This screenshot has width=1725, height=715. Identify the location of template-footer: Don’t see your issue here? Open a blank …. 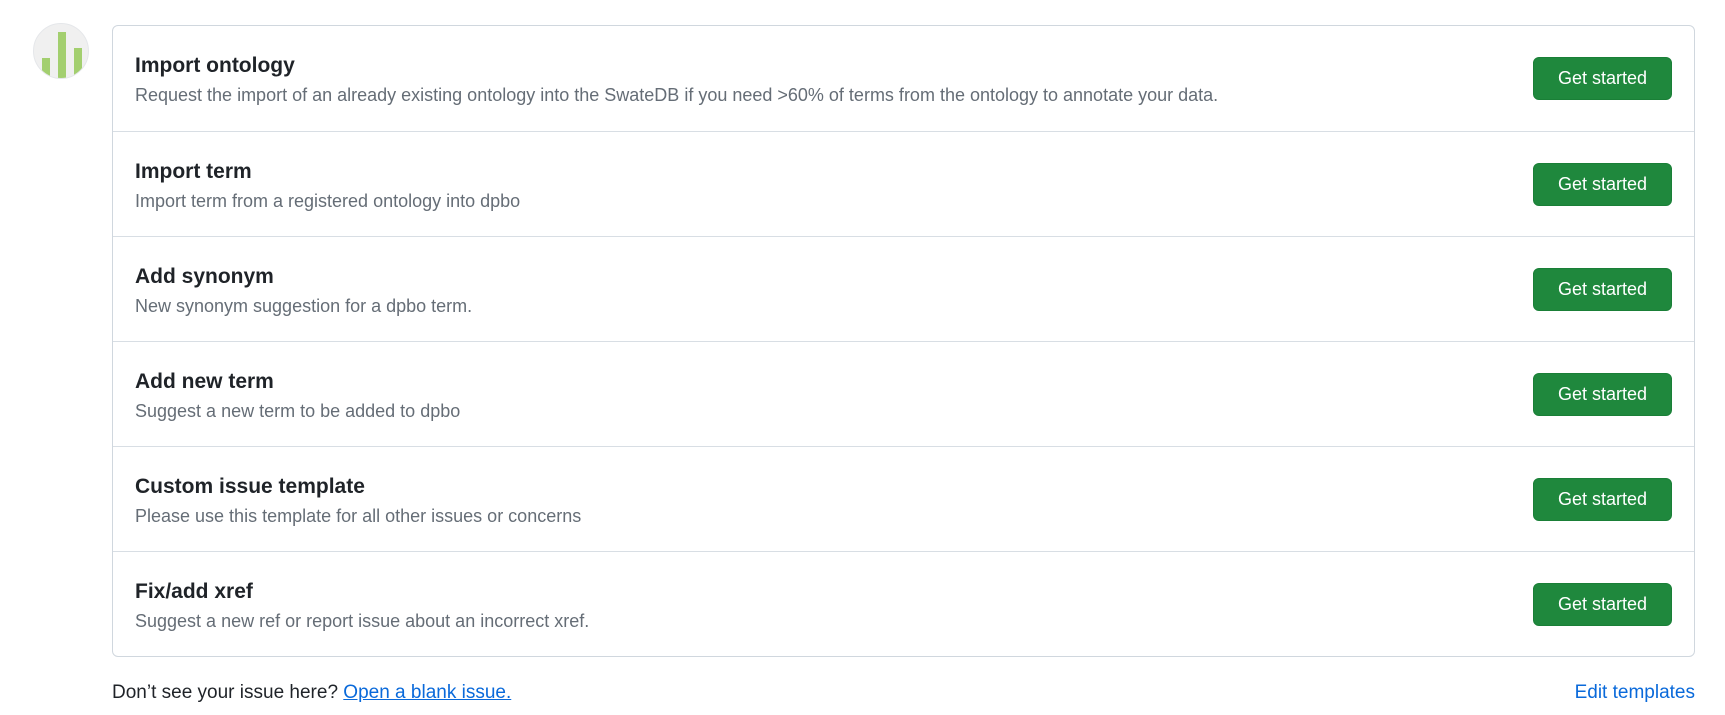
(903, 693).